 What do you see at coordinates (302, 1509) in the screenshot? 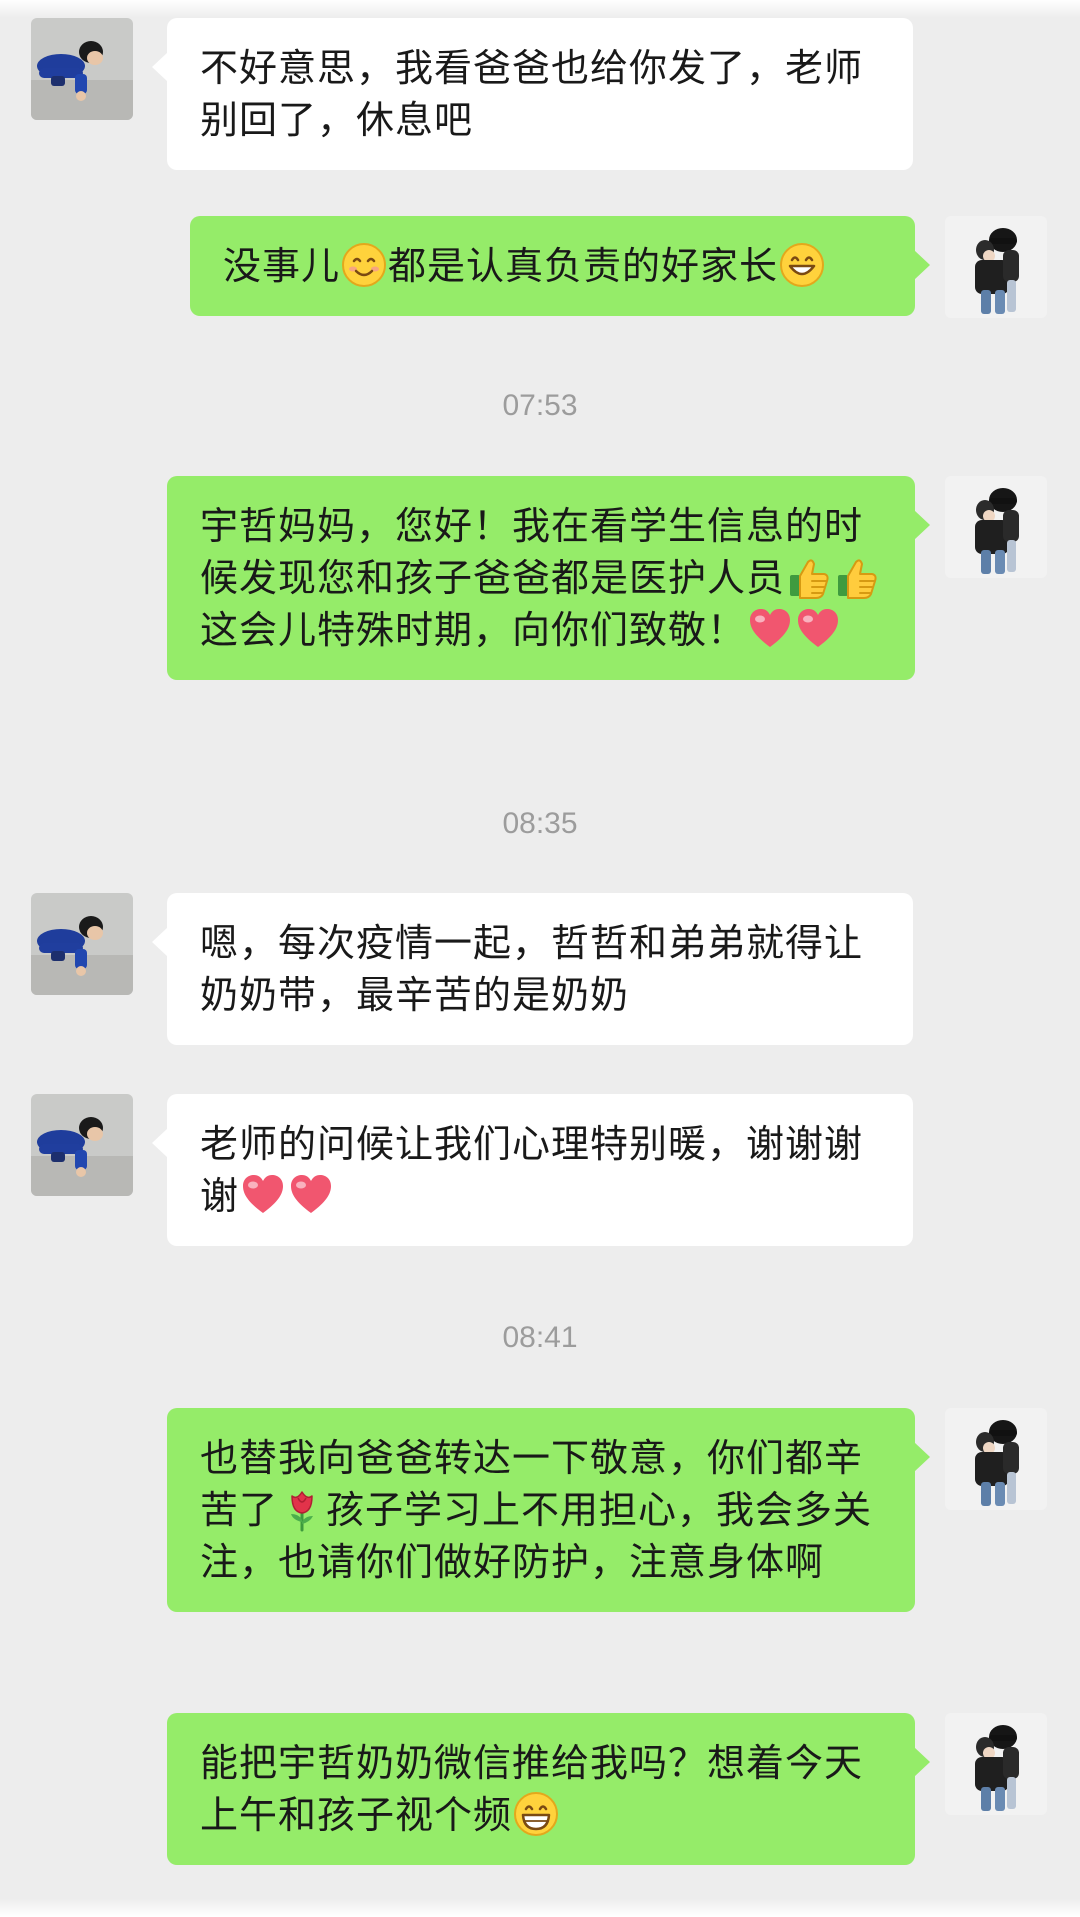
I see `rose-icon` at bounding box center [302, 1509].